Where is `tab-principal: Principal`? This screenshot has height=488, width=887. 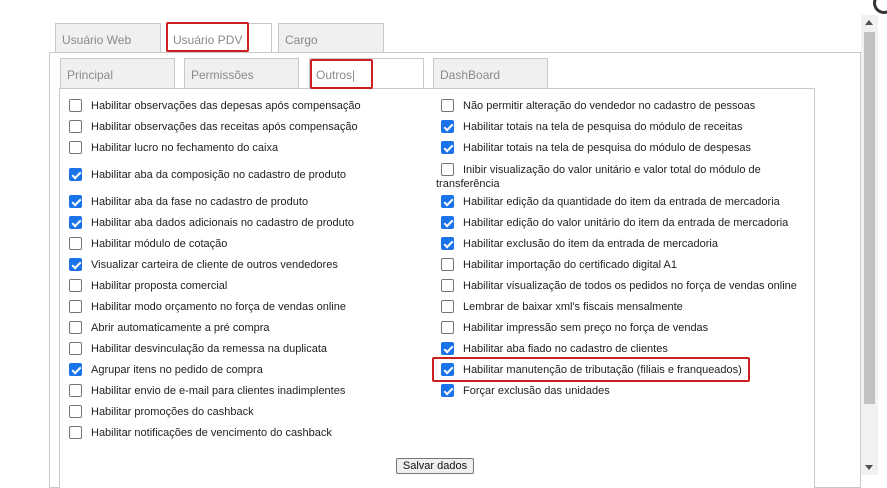 tab-principal: Principal is located at coordinates (117, 73).